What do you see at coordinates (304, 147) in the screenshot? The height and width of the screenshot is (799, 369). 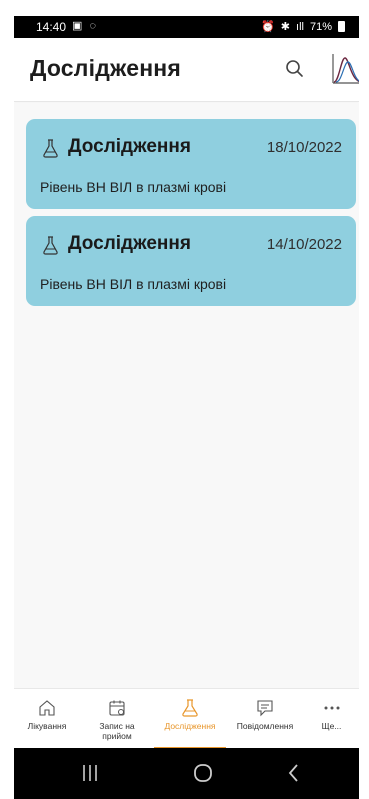 I see `study-date: 18/10/2022` at bounding box center [304, 147].